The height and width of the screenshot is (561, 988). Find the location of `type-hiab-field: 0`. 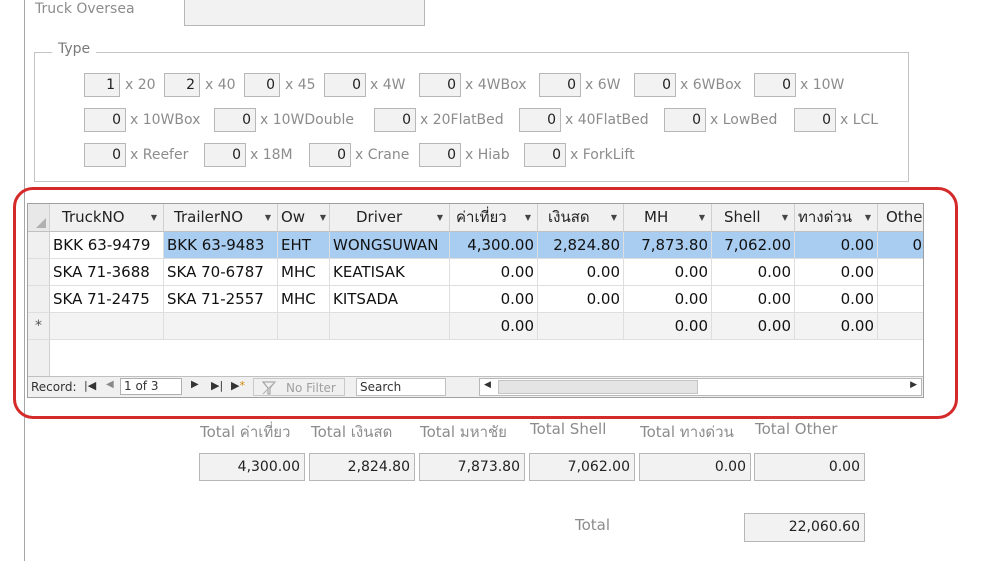

type-hiab-field: 0 is located at coordinates (440, 155).